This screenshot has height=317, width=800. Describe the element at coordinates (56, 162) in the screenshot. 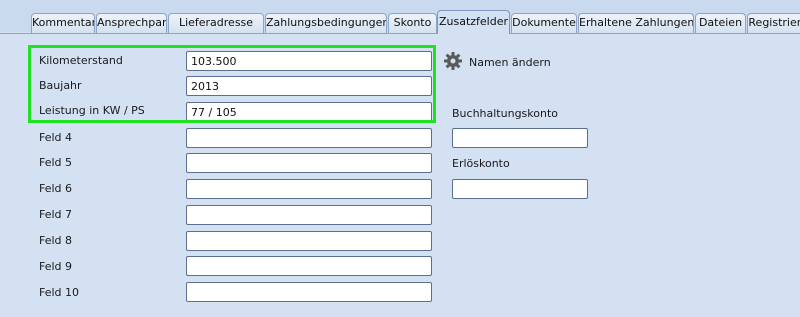

I see `field-label-feld-5: Feld 5` at that location.